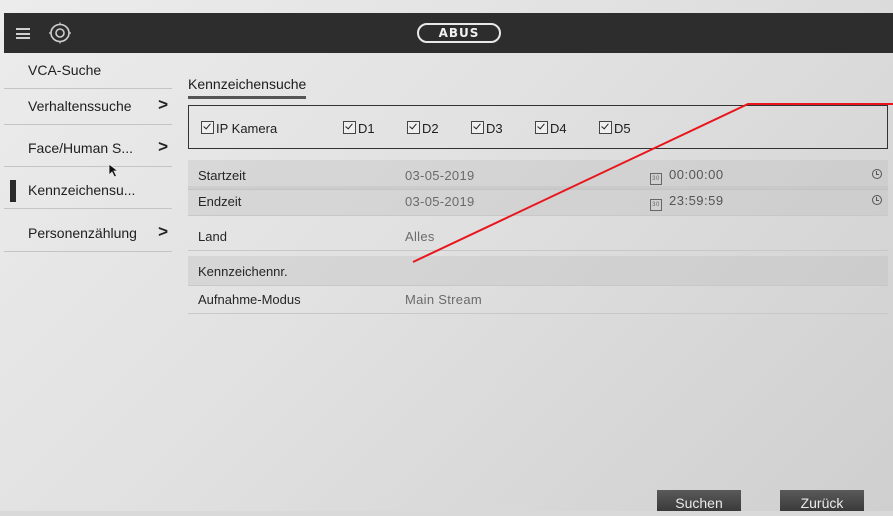  I want to click on camera-d5-checkbox: D5, so click(615, 128).